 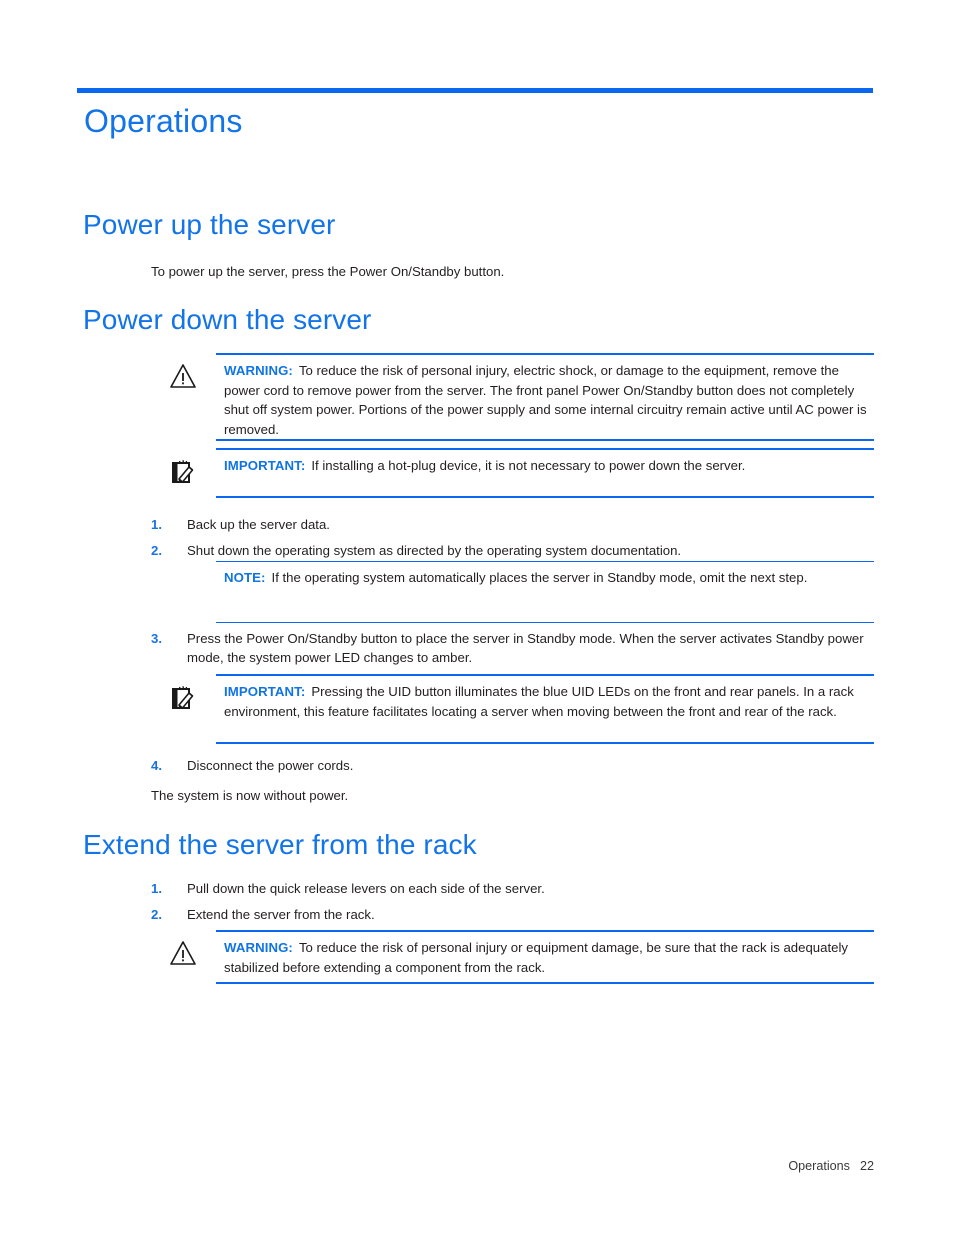 What do you see at coordinates (280, 844) in the screenshot?
I see `section-heading-extend-server: Extend the server from the rack` at bounding box center [280, 844].